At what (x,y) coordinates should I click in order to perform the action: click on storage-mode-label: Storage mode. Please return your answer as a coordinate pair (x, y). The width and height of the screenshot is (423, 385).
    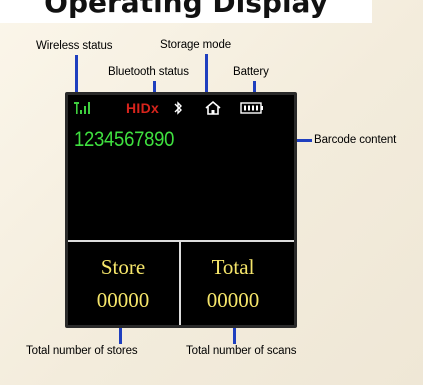
    Looking at the image, I should click on (196, 45).